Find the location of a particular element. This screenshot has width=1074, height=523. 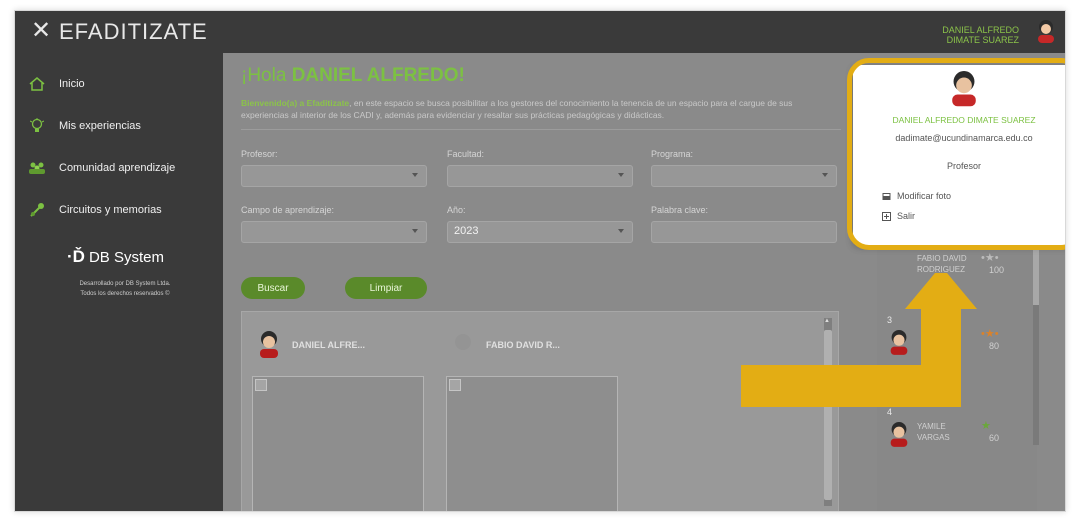

arrow-shape is located at coordinates (859, 340).